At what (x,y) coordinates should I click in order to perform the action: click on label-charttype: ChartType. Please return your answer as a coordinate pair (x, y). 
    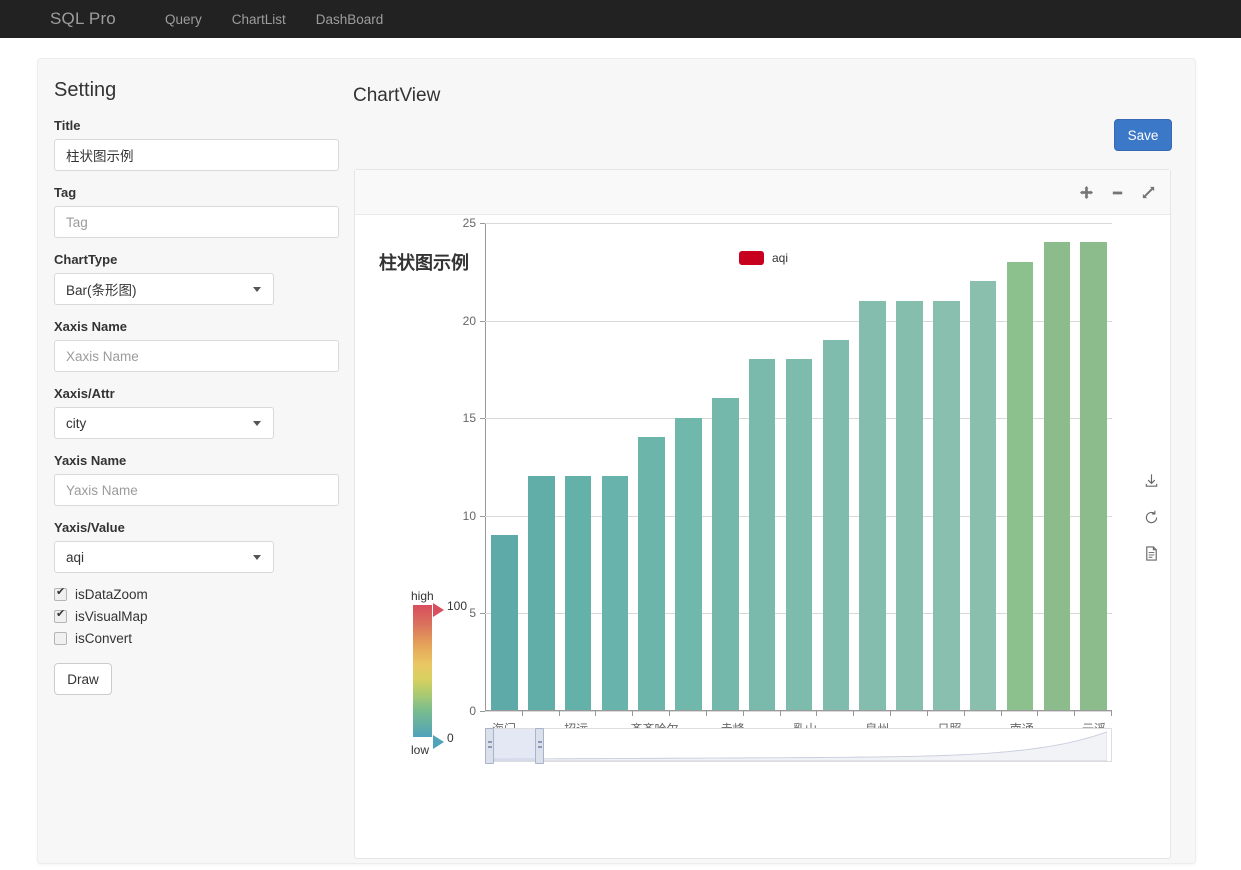
    Looking at the image, I should click on (86, 259).